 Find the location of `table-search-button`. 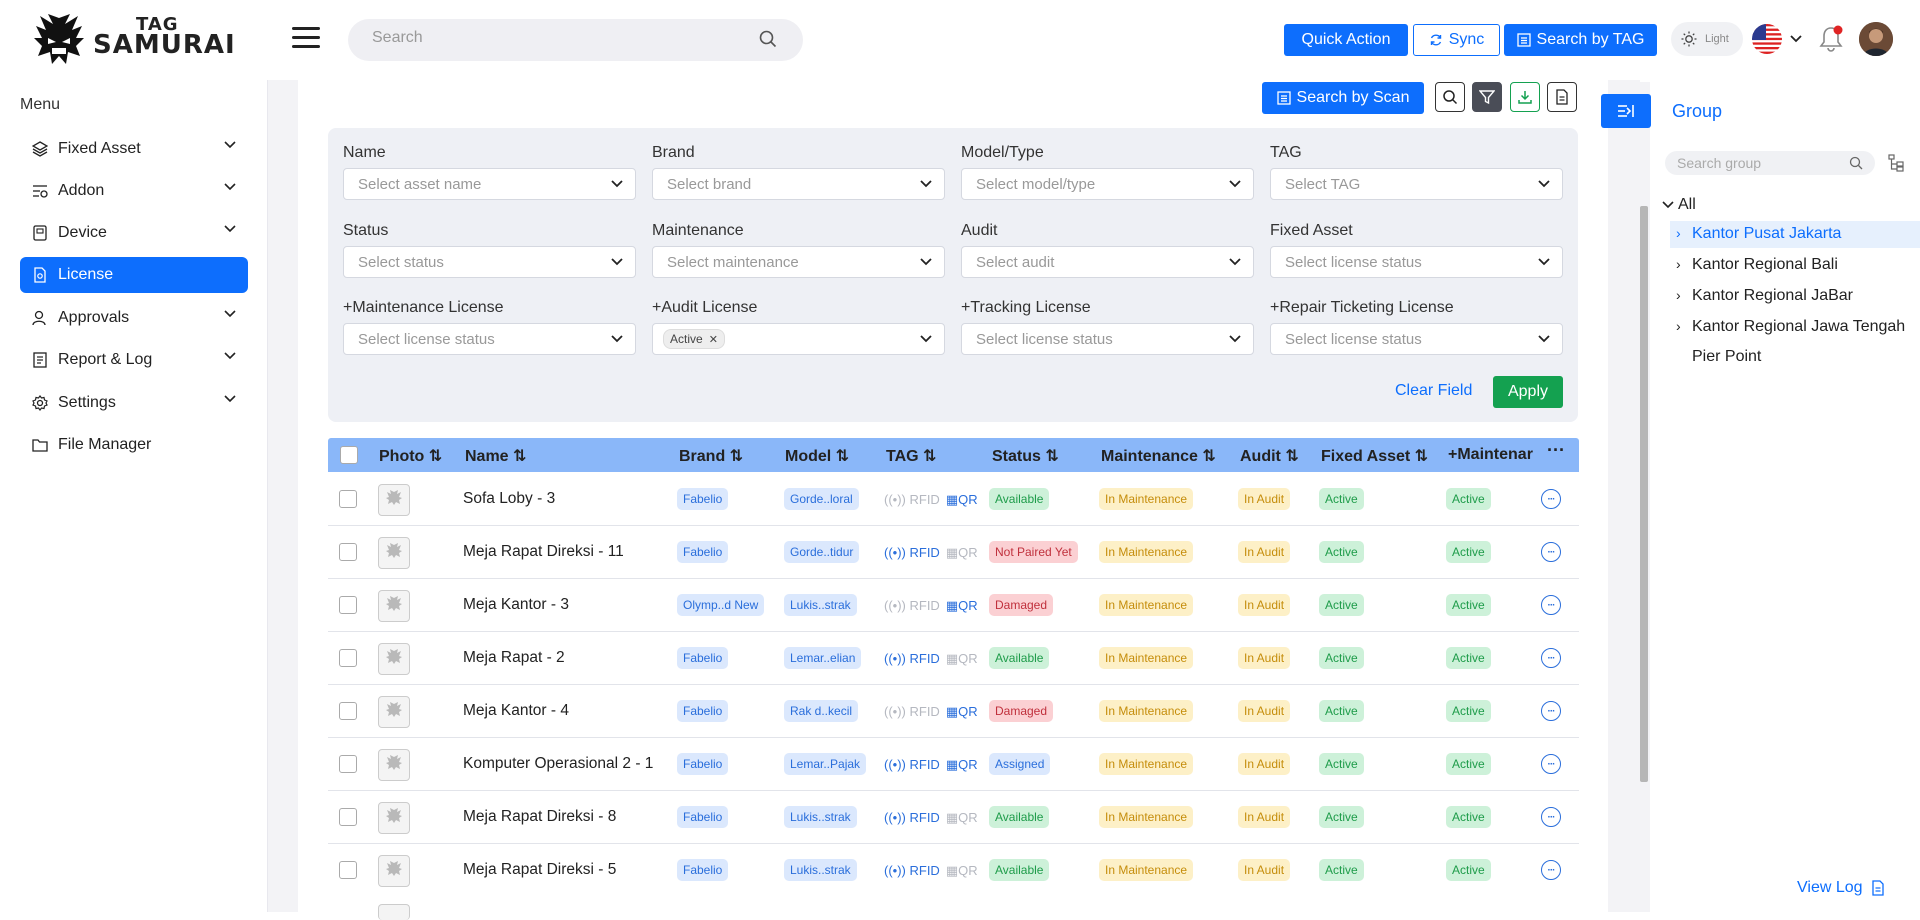

table-search-button is located at coordinates (1450, 97).